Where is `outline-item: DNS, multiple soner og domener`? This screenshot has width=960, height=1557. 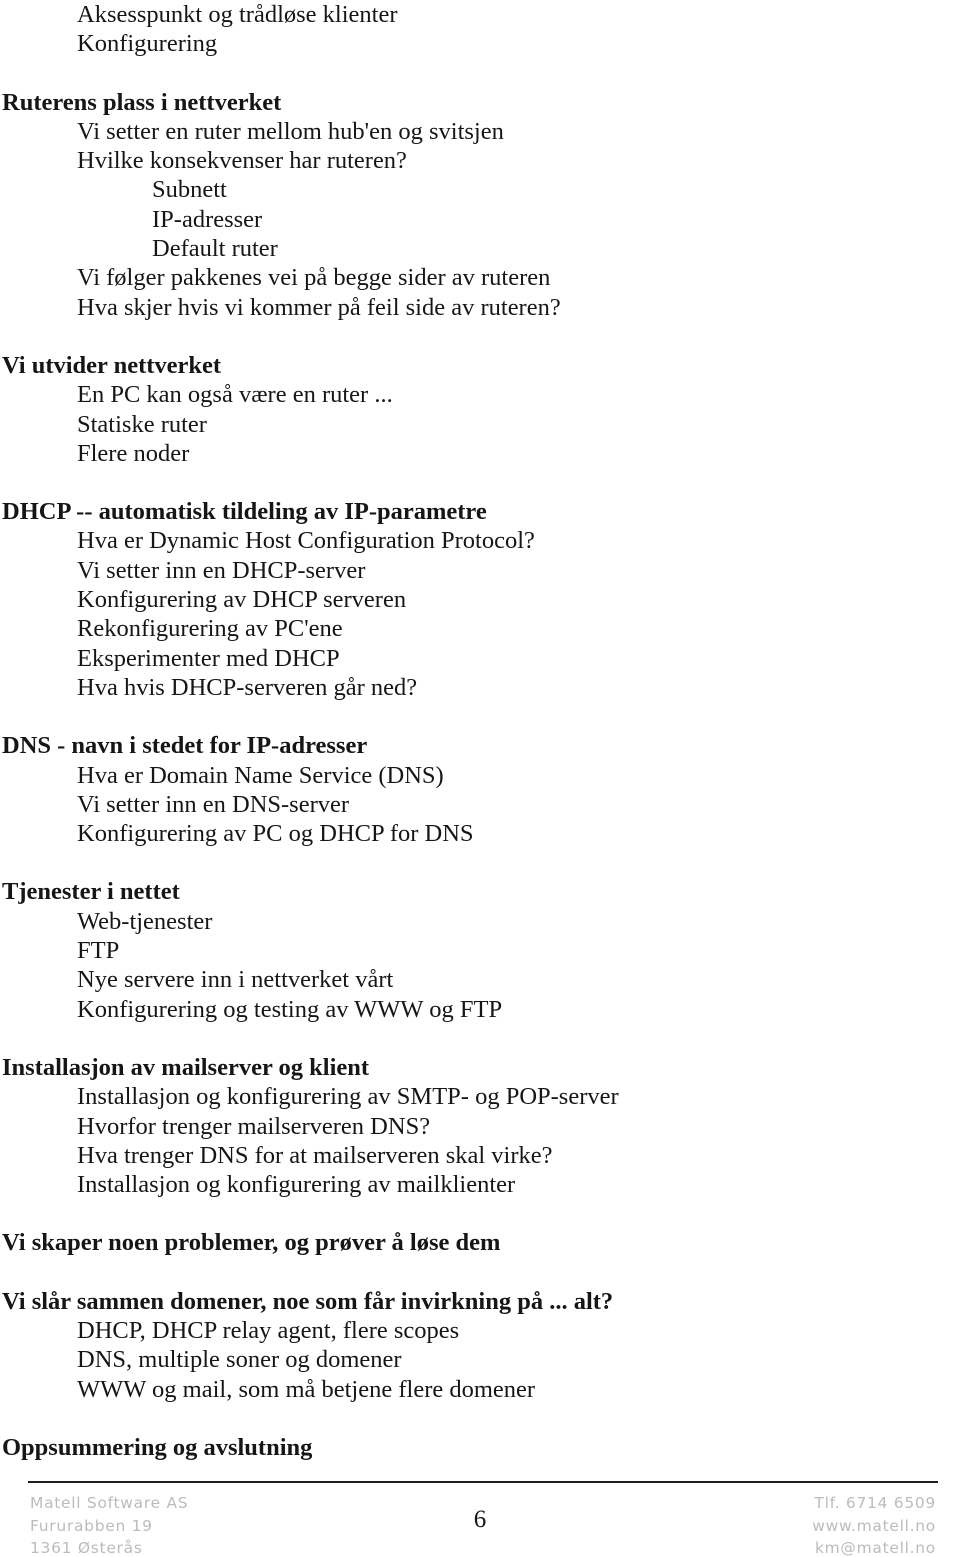 outline-item: DNS, multiple soner og domener is located at coordinates (239, 1360).